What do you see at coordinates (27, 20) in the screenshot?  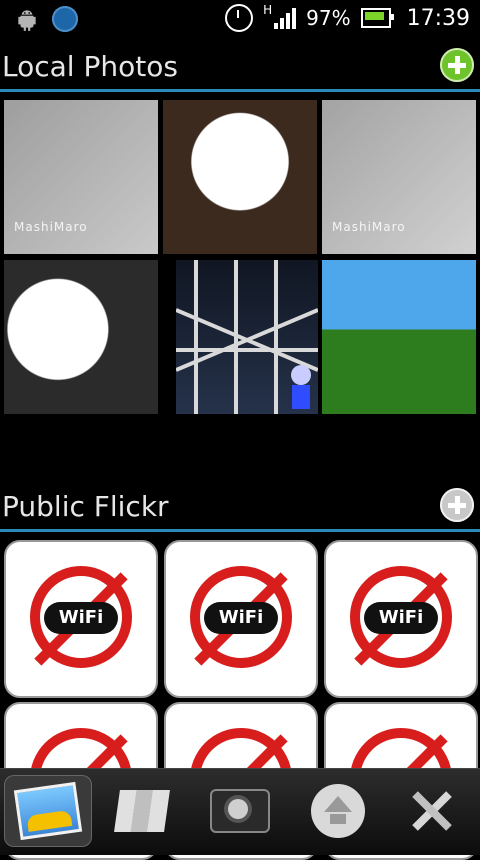 I see `android-icon` at bounding box center [27, 20].